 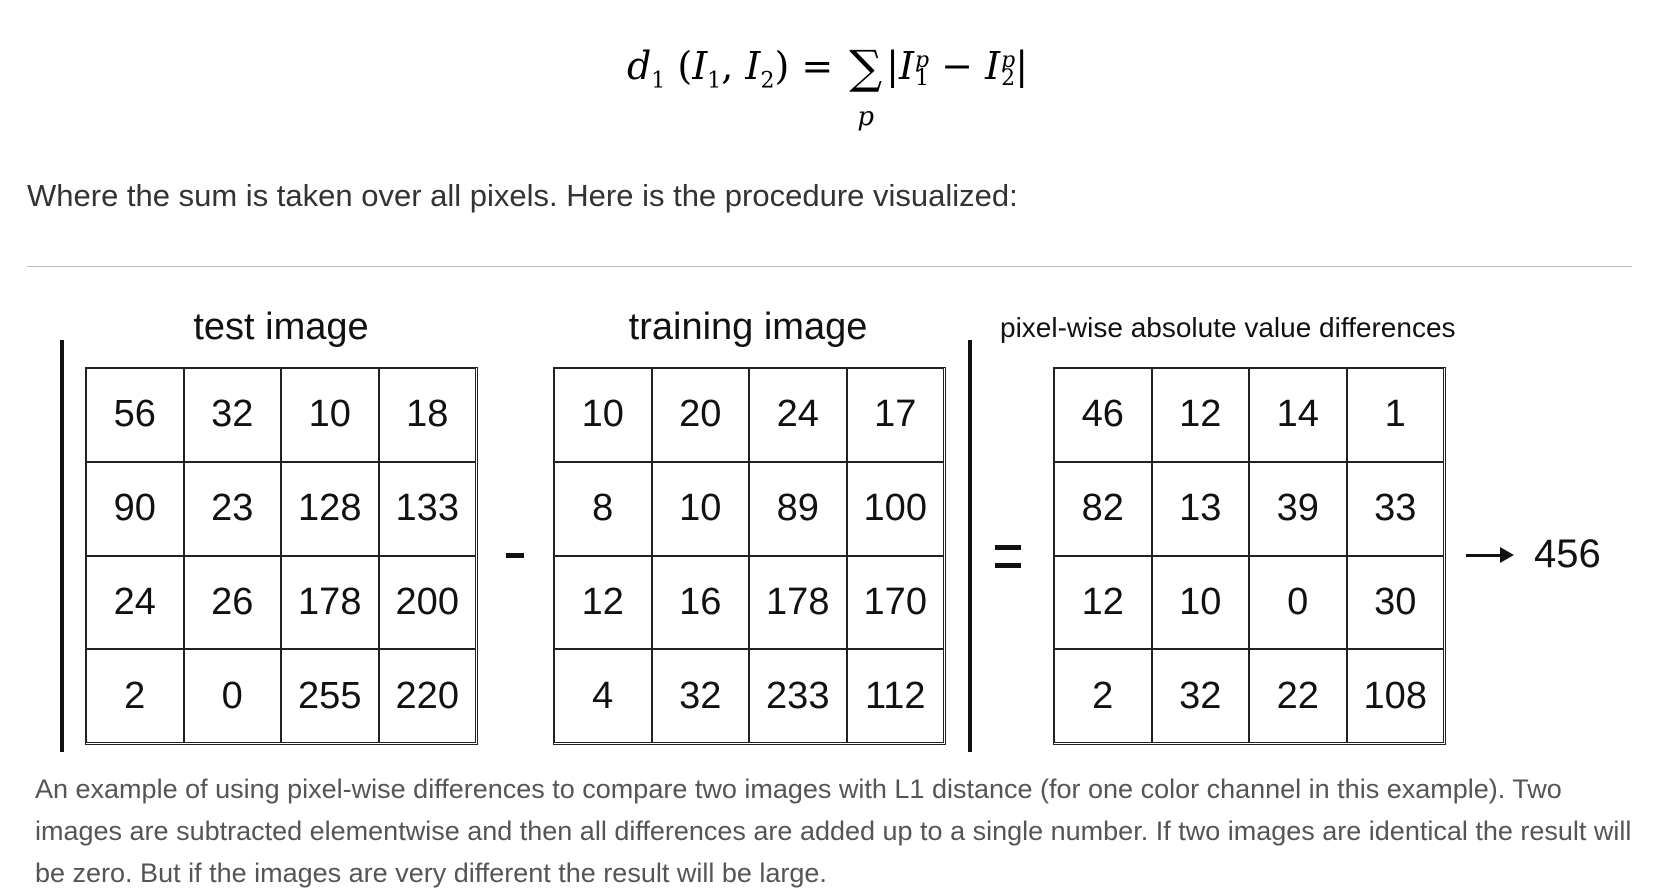 I want to click on training-image-title: training image, so click(x=748, y=327).